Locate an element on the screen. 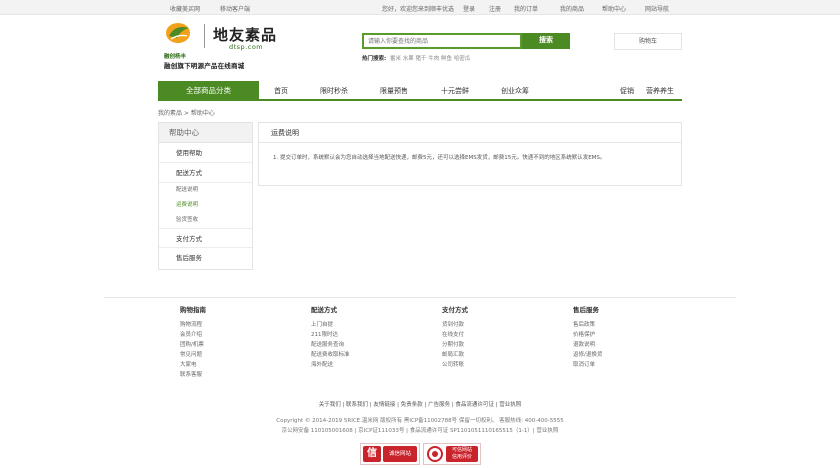 The image size is (840, 468). badge-label-line: 可信网站 is located at coordinates (461, 450).